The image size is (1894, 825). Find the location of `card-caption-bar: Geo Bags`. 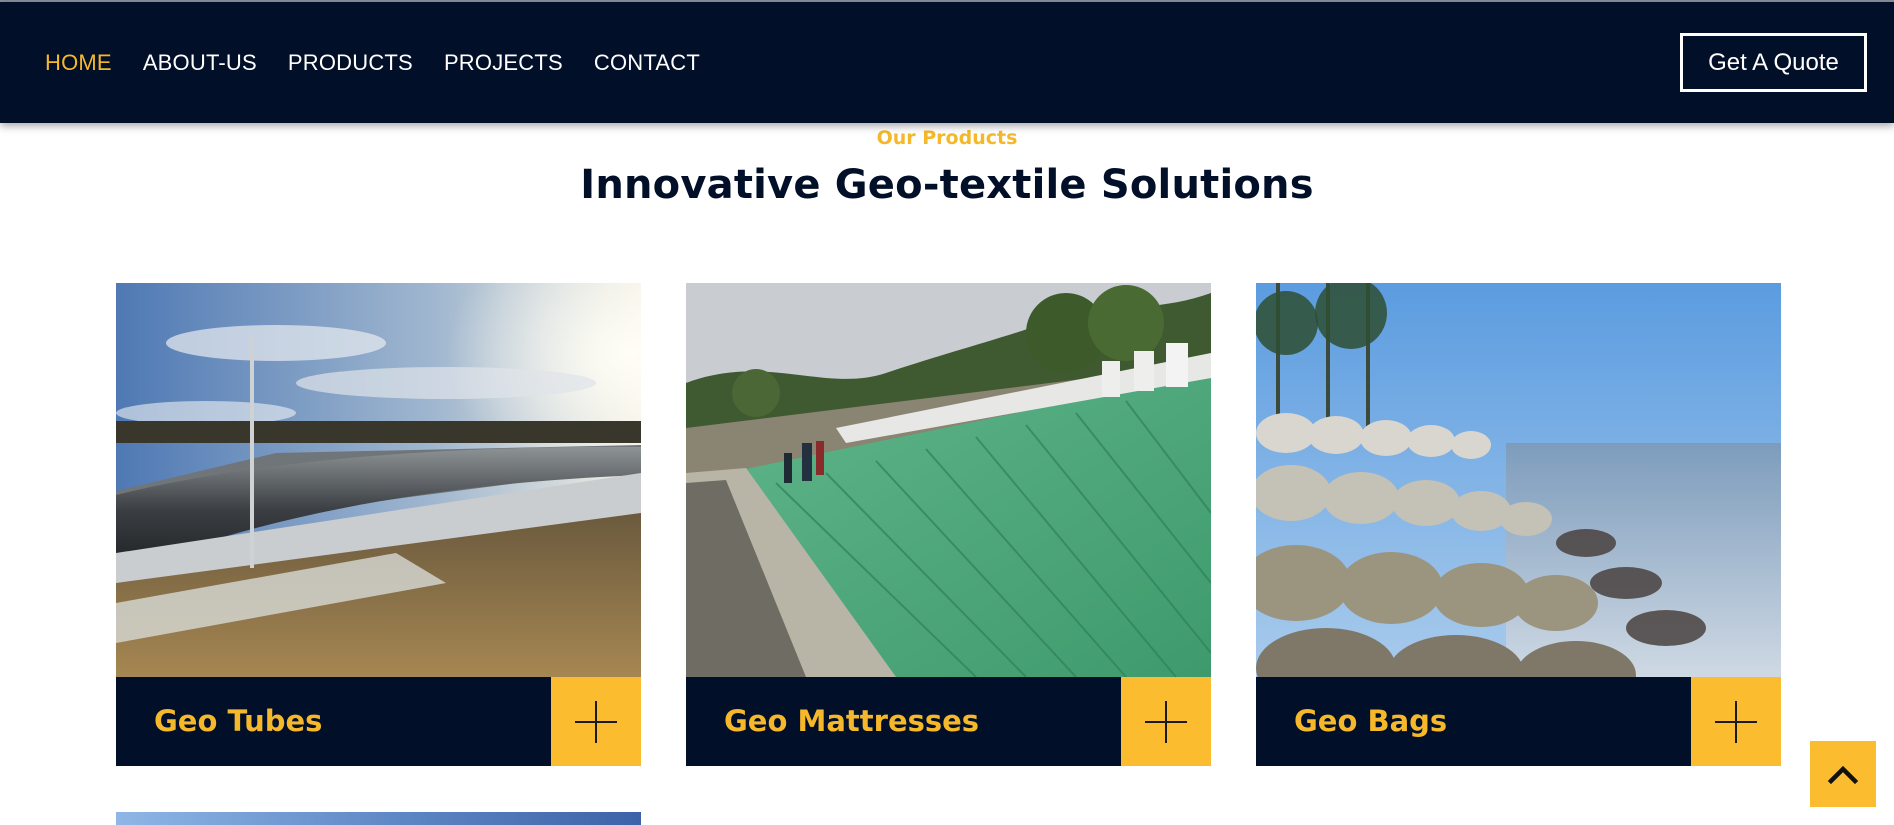

card-caption-bar: Geo Bags is located at coordinates (1518, 721).